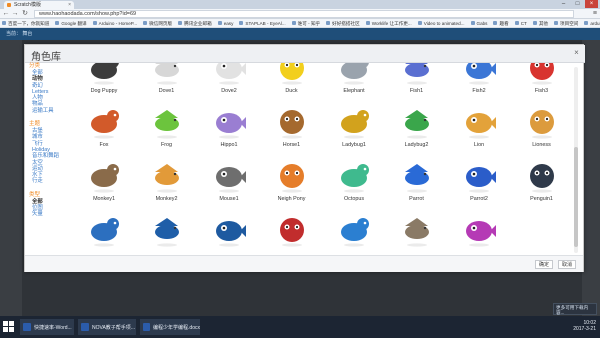  Describe the element at coordinates (591, 4) in the screenshot. I see `window-close-icon: ×` at that location.